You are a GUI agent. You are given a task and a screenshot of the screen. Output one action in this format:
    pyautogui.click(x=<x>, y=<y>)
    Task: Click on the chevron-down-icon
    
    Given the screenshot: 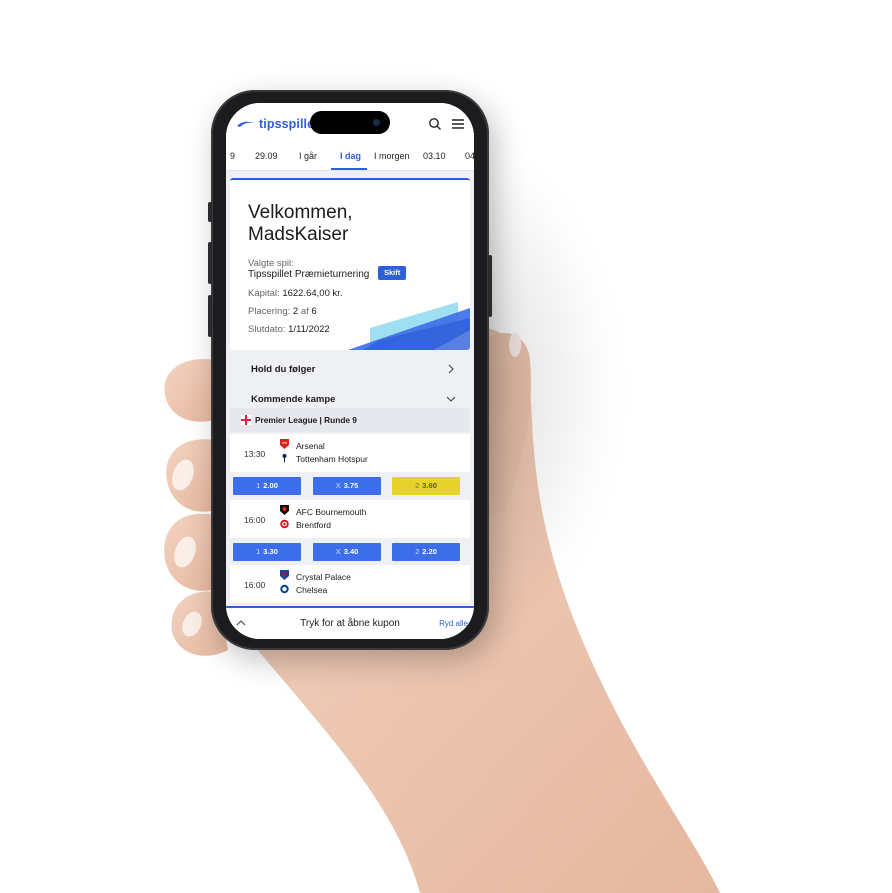 What is the action you would take?
    pyautogui.click(x=451, y=399)
    